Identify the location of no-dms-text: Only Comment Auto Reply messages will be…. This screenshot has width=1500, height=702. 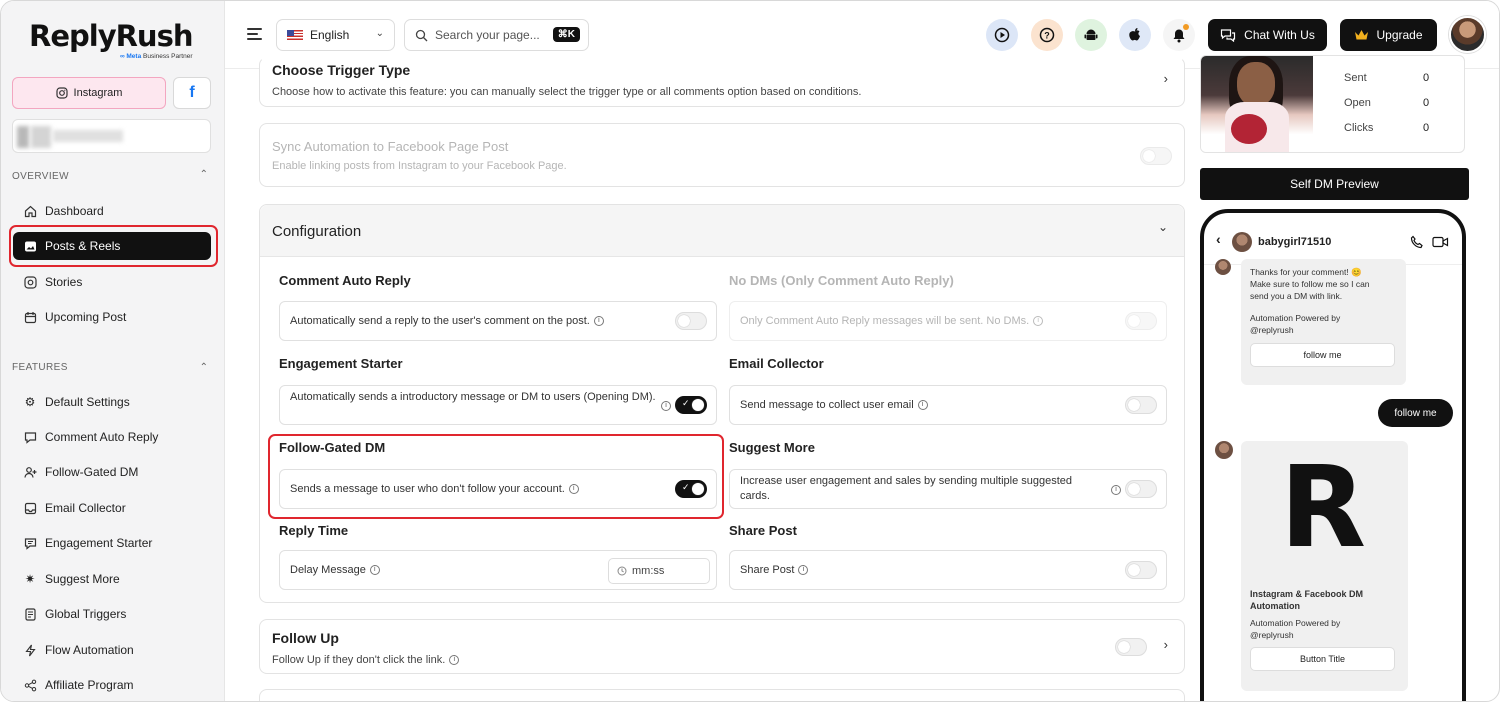
(885, 321).